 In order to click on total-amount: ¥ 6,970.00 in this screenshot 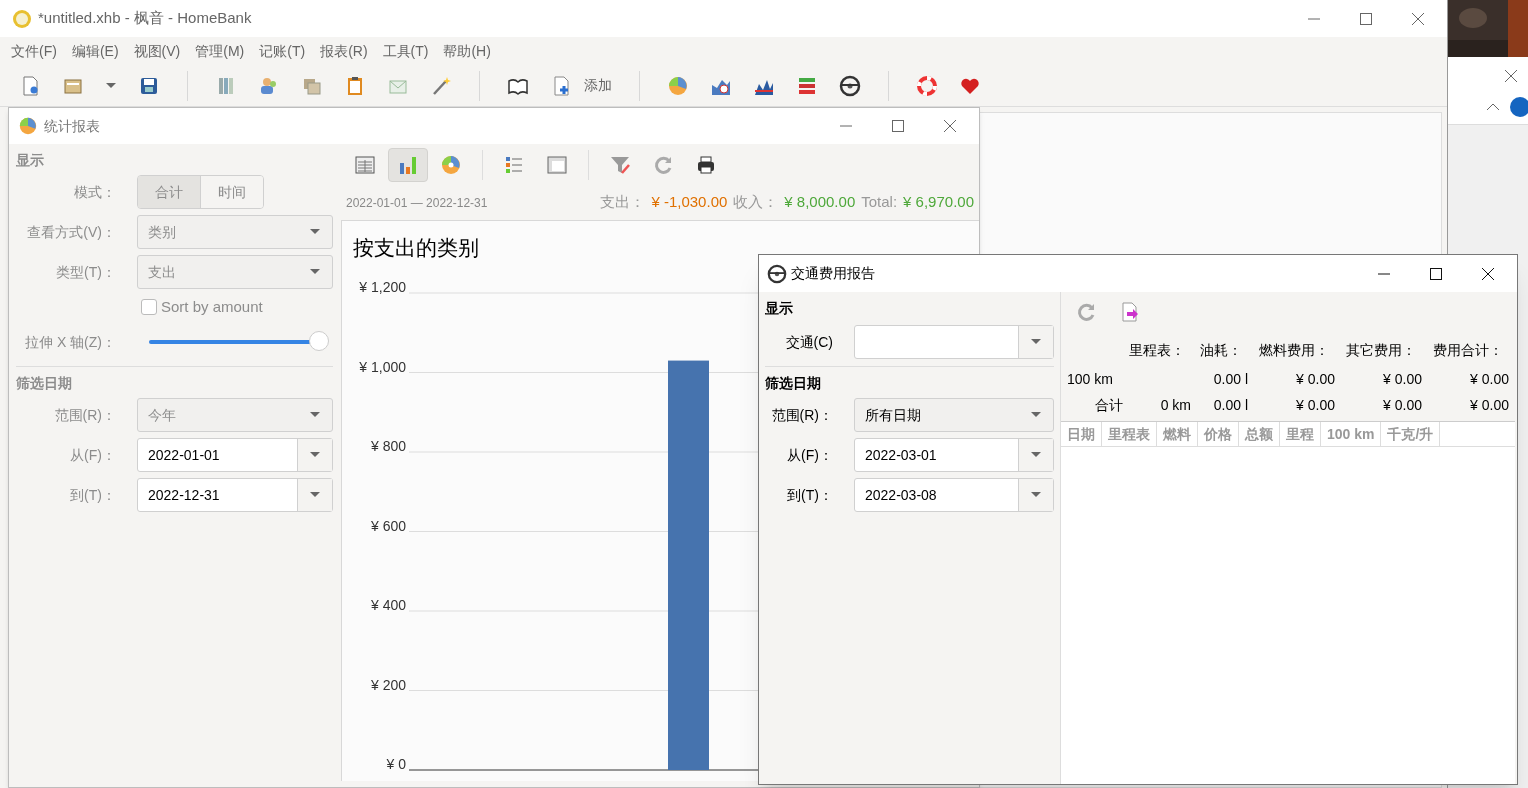, I will do `click(938, 202)`.